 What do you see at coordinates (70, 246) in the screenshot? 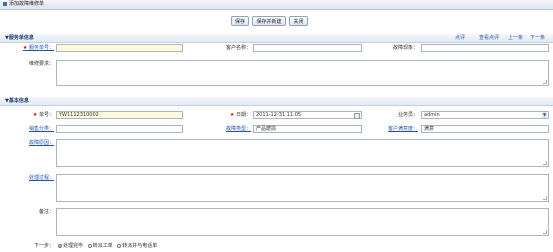
I see `option-finish: 处理完毕` at bounding box center [70, 246].